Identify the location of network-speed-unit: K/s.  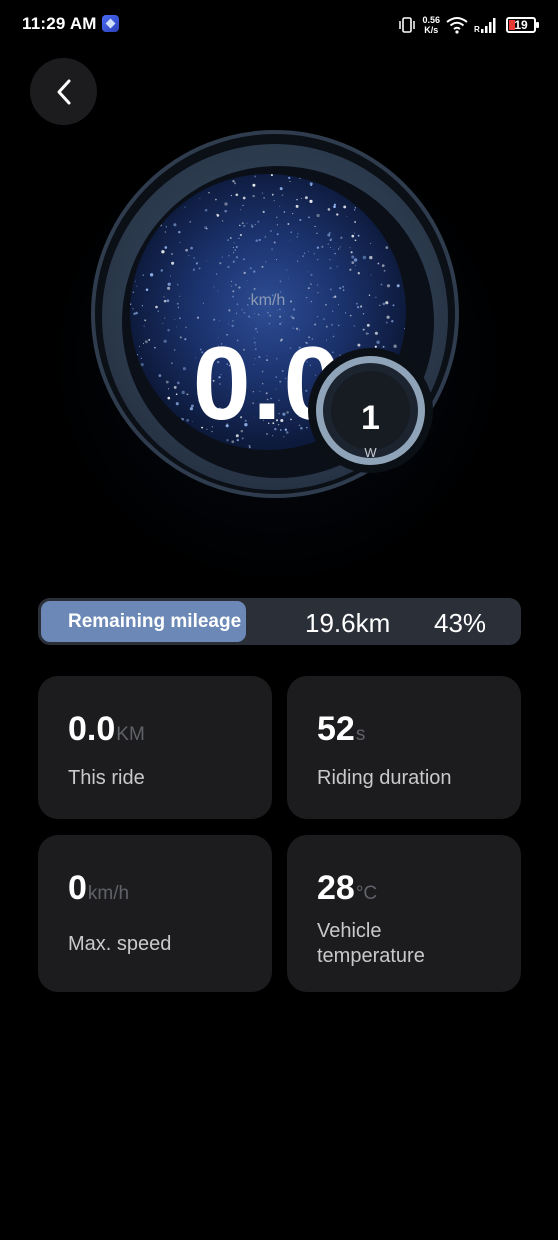
(431, 30).